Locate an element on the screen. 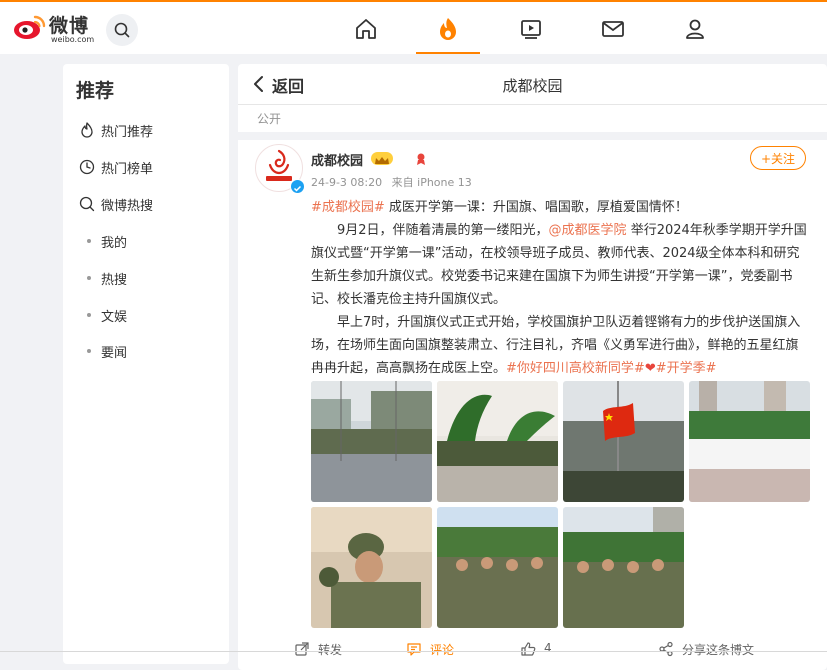 The image size is (827, 670). flame-outline-icon is located at coordinates (87, 130).